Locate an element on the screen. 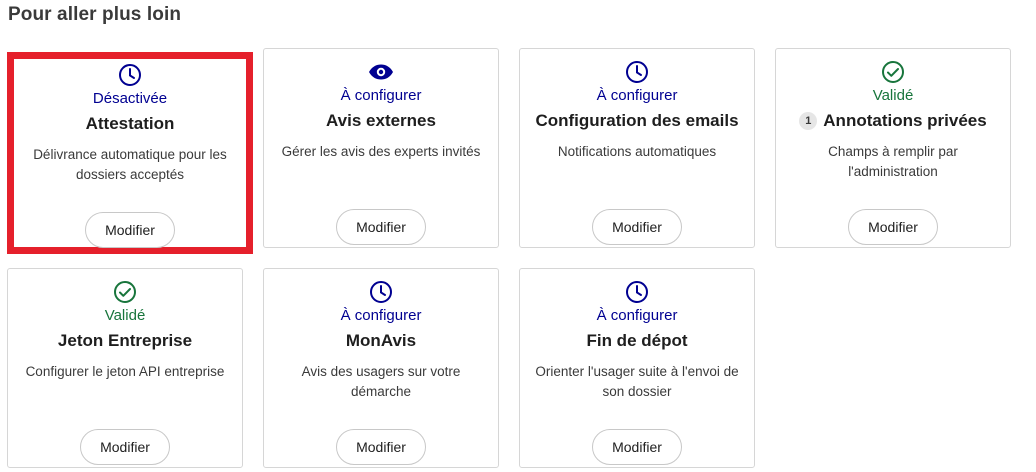 The image size is (1036, 472). card-title: Fin de dépot is located at coordinates (637, 341).